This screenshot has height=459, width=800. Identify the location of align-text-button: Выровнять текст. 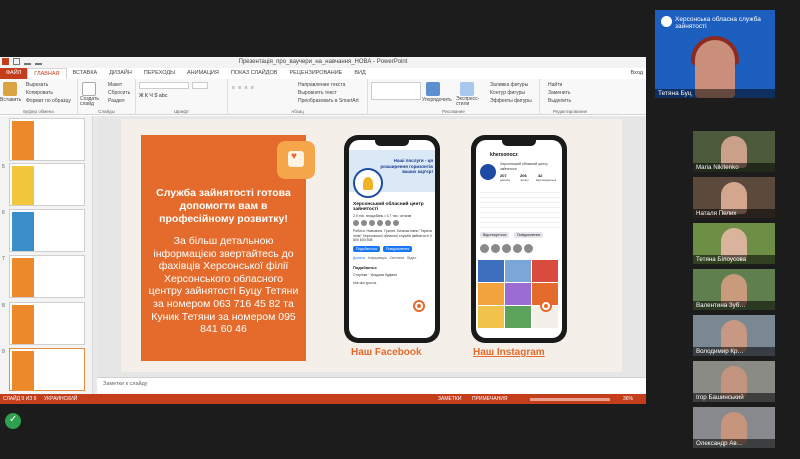
(317, 93).